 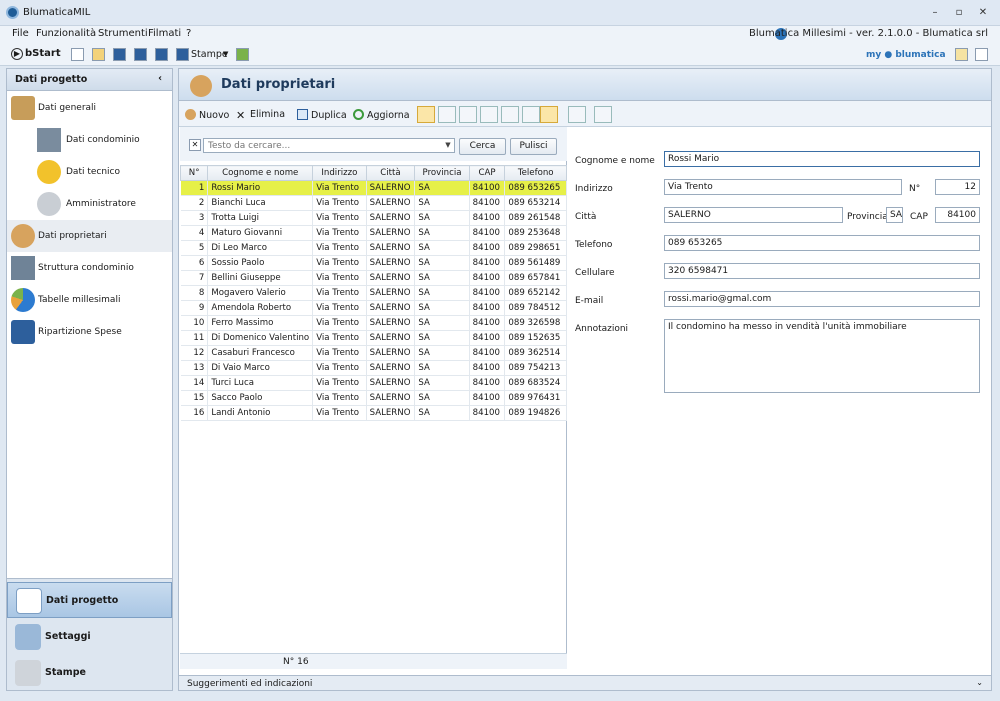 What do you see at coordinates (979, 682) in the screenshot?
I see `chevron-down-icon: ⌄` at bounding box center [979, 682].